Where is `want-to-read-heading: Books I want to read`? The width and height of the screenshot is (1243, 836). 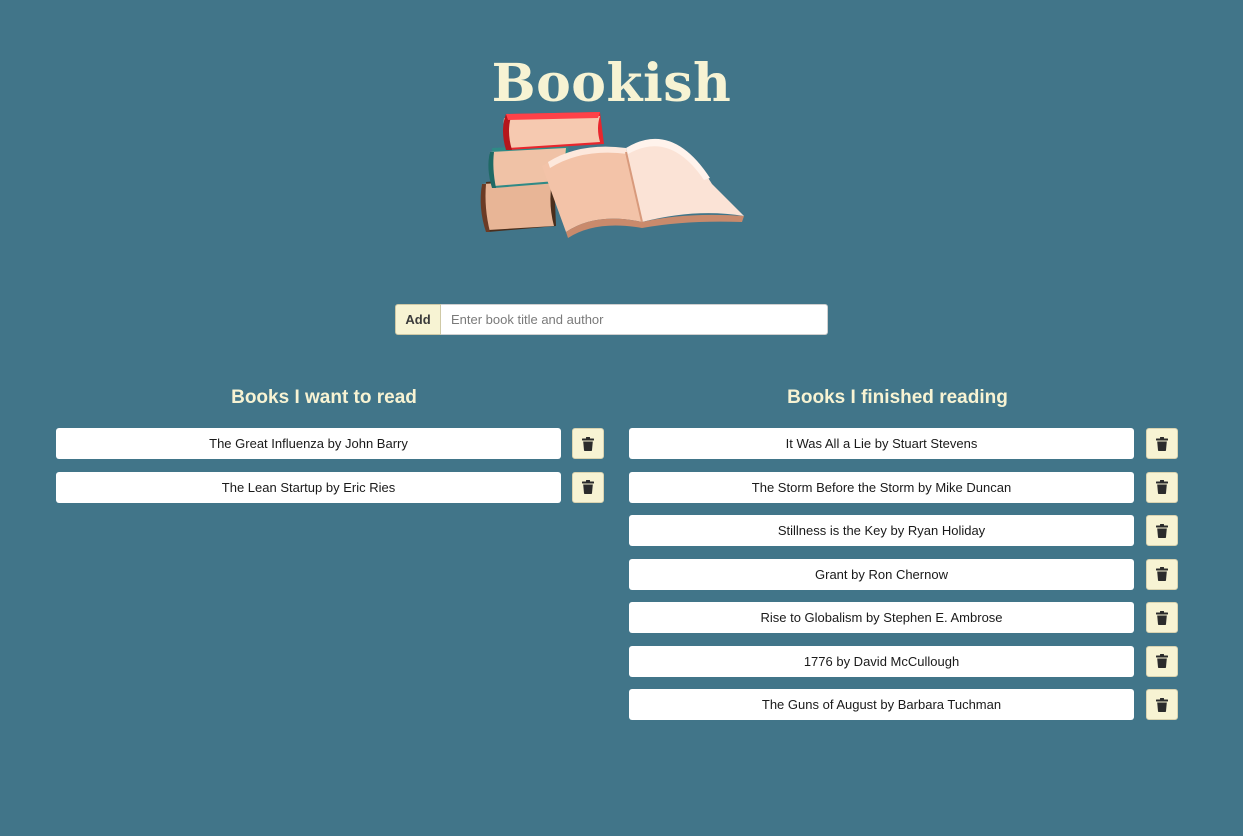
want-to-read-heading: Books I want to read is located at coordinates (324, 397).